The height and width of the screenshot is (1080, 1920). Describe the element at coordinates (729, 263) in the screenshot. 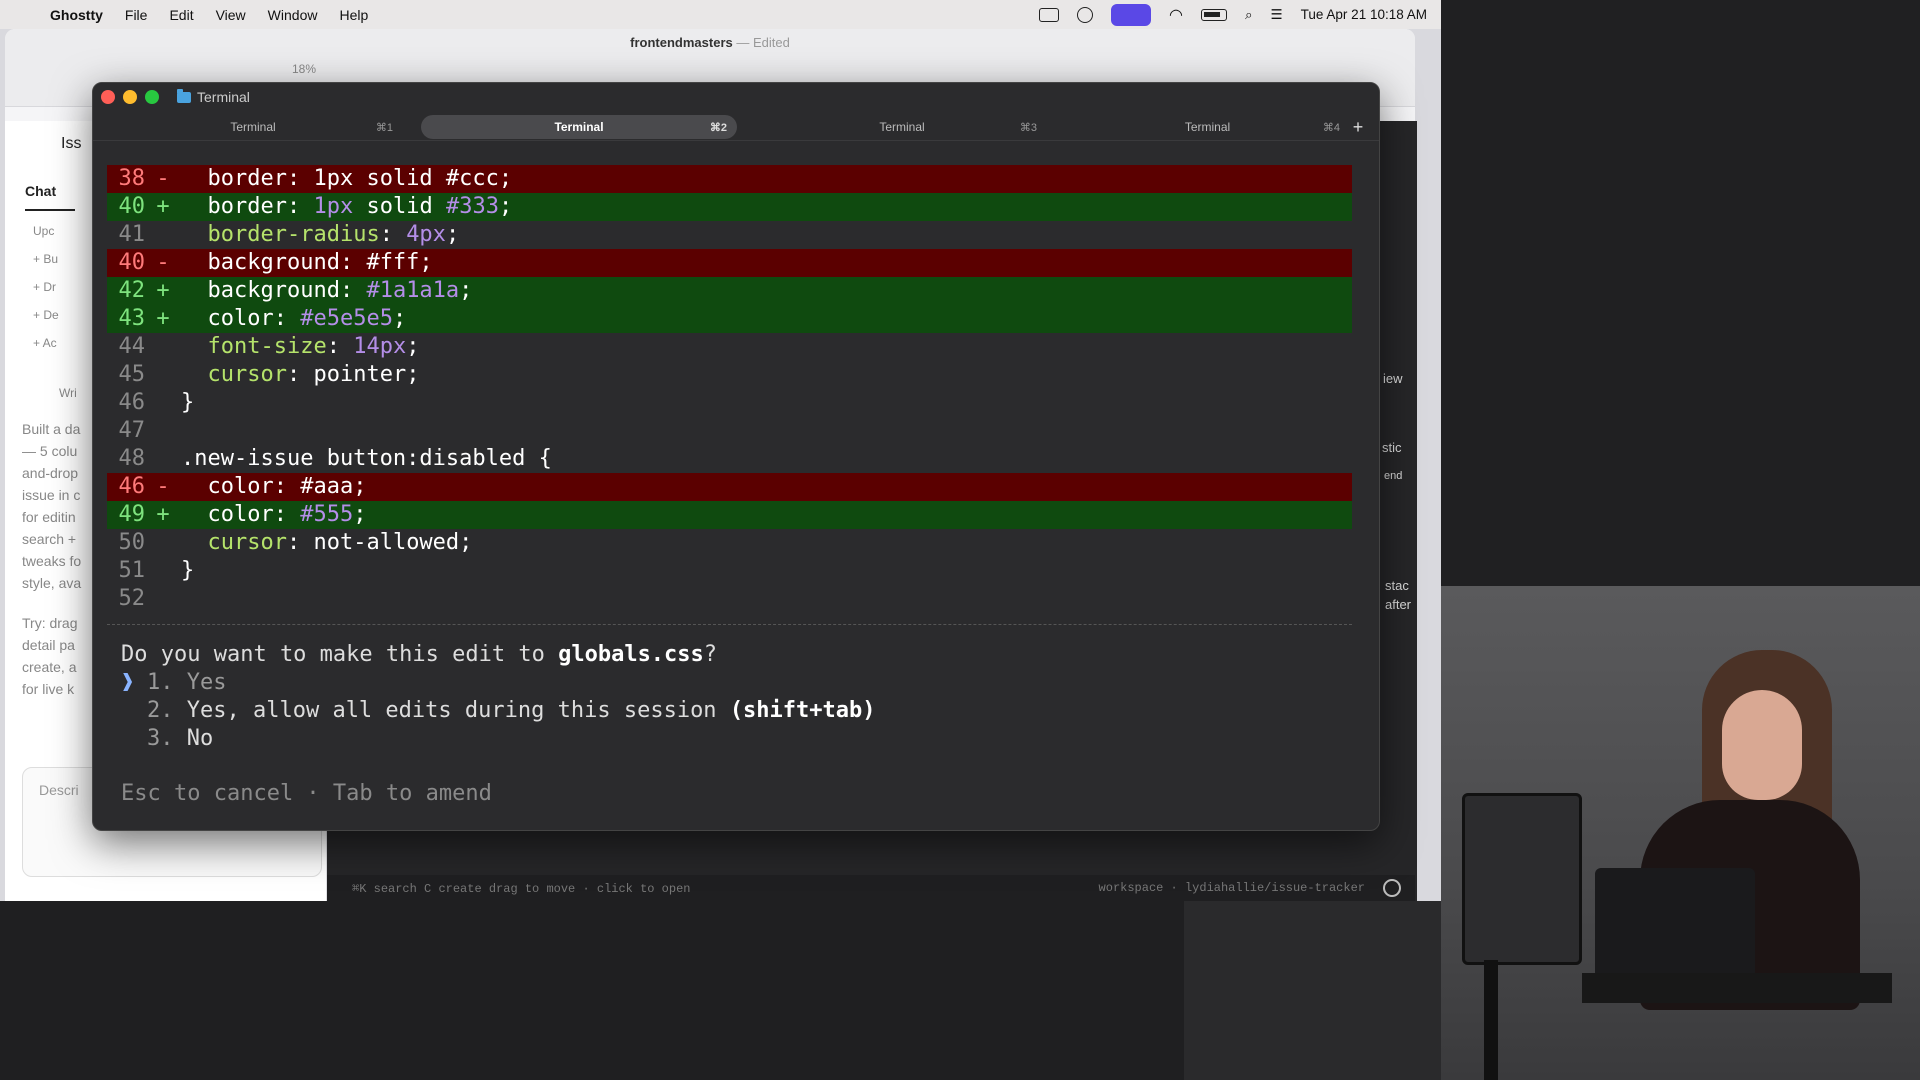

I see `diff-line-removed: 40- background: #fff;` at that location.